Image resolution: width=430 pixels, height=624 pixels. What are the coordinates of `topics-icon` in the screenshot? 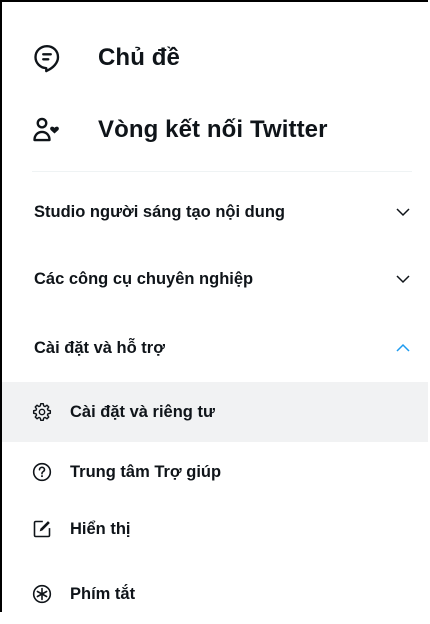 It's located at (47, 58).